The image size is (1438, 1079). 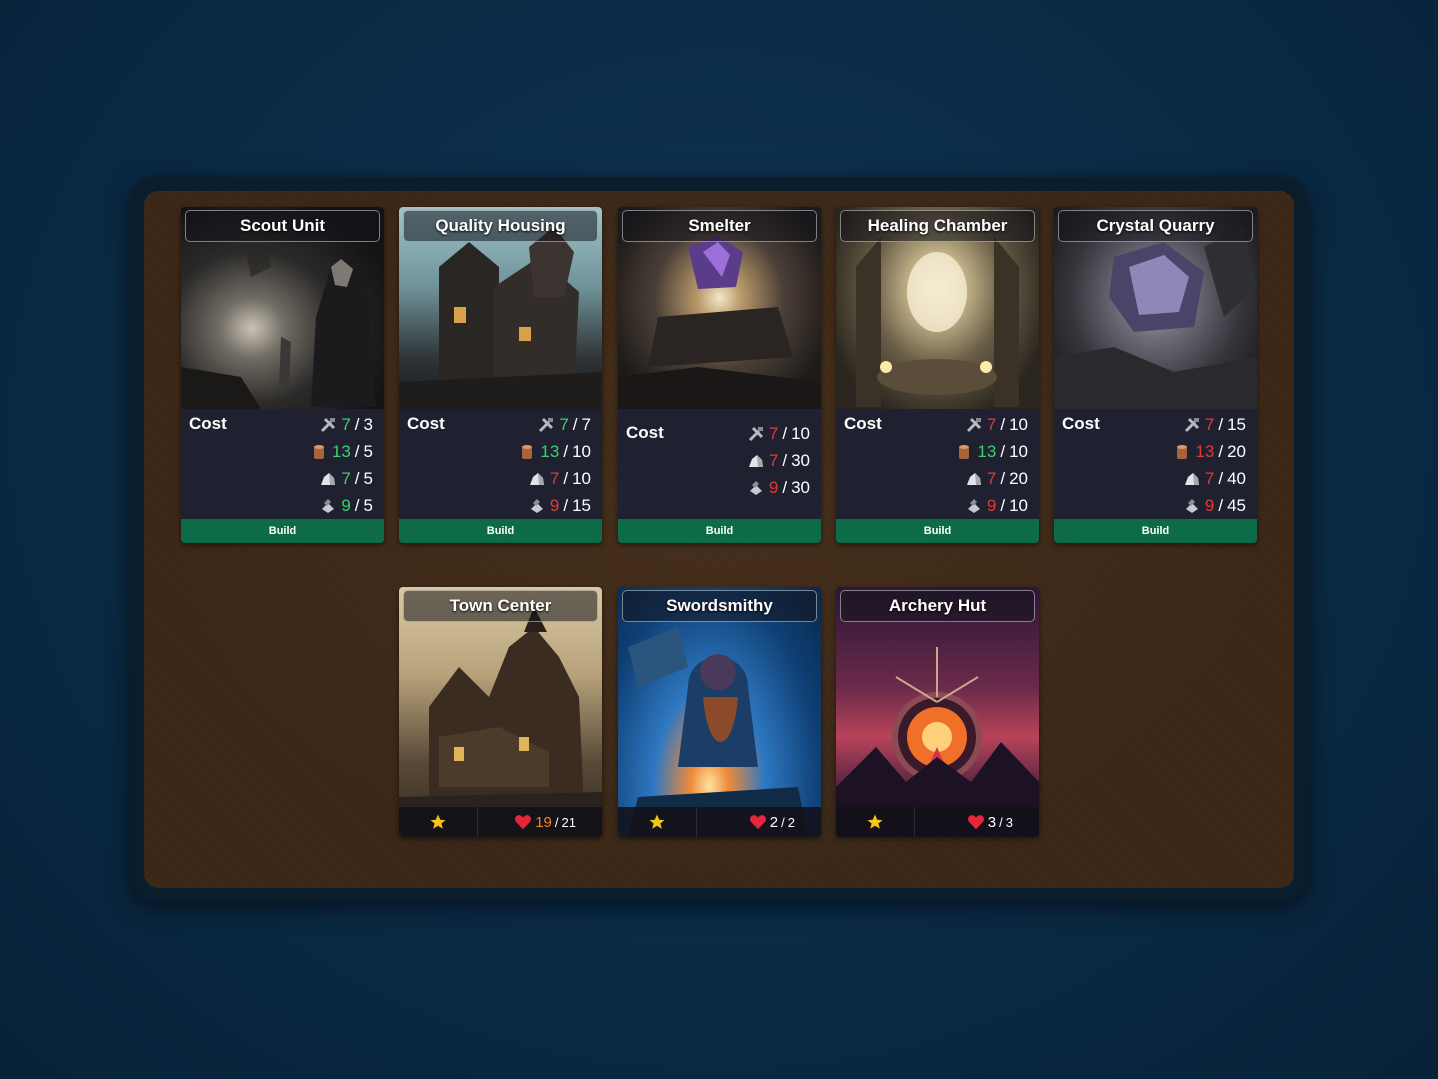 I want to click on cost-row-tools: 7 / 15, so click(x=1214, y=425).